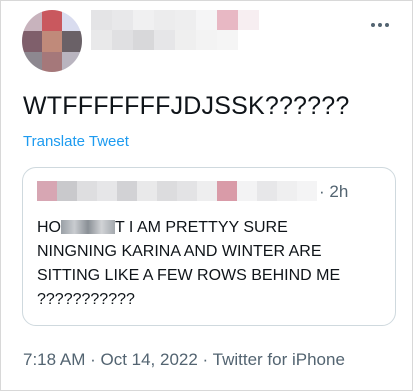 The image size is (413, 391). What do you see at coordinates (186, 106) in the screenshot?
I see `tweet-text: WTFFFFFFFJDJSSK??????` at bounding box center [186, 106].